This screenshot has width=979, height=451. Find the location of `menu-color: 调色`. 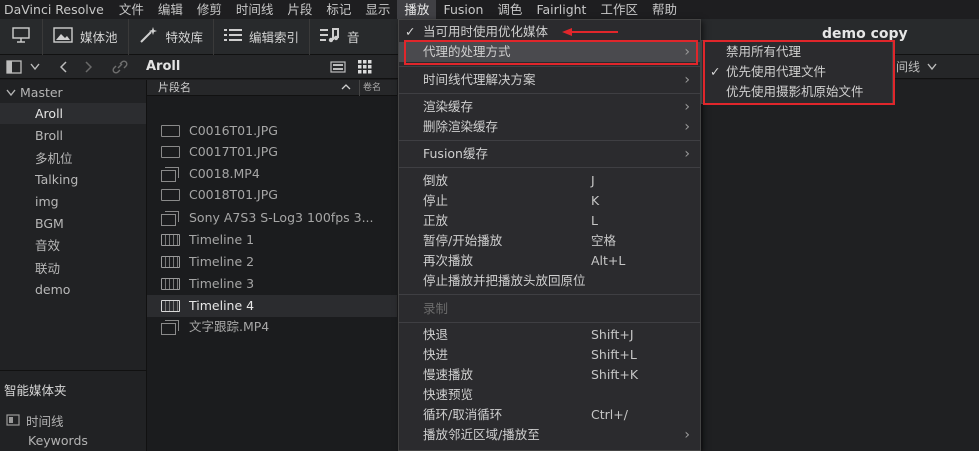

menu-color: 调色 is located at coordinates (509, 9).